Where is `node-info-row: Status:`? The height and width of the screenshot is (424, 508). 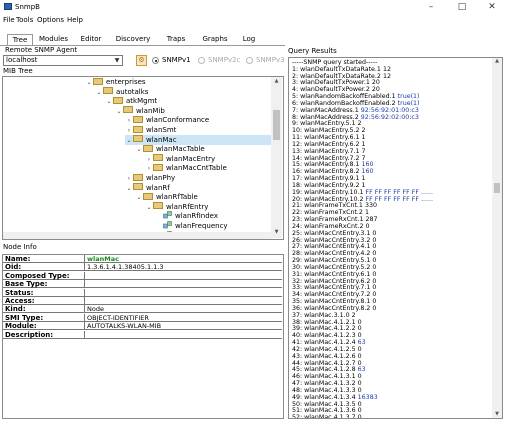 node-info-row: Status: is located at coordinates (142, 292).